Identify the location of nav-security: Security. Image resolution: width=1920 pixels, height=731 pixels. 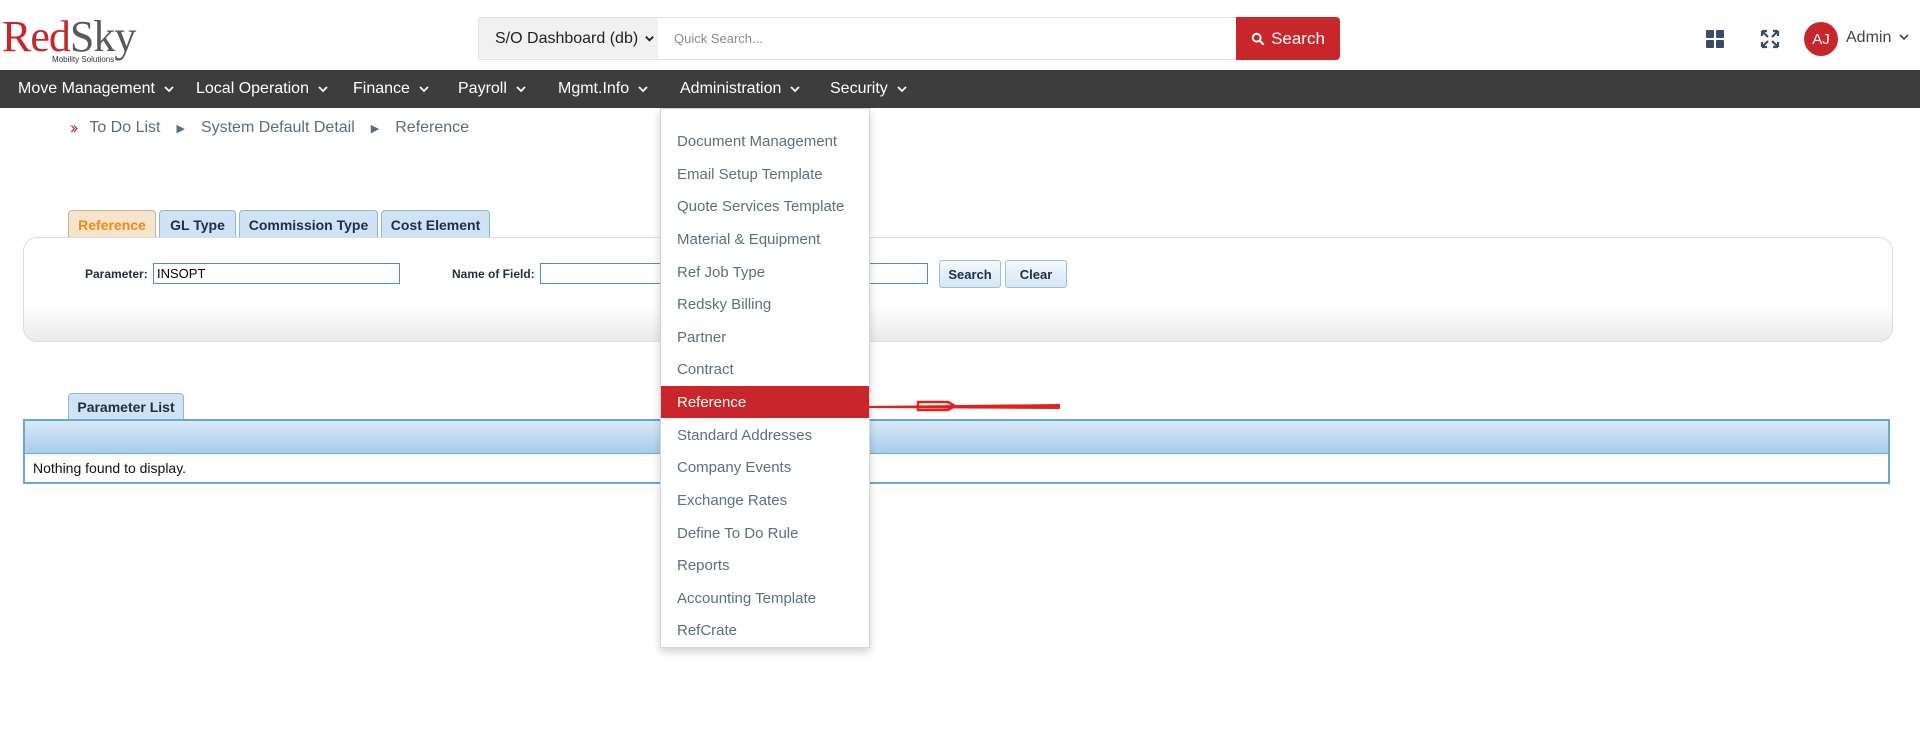
(869, 89).